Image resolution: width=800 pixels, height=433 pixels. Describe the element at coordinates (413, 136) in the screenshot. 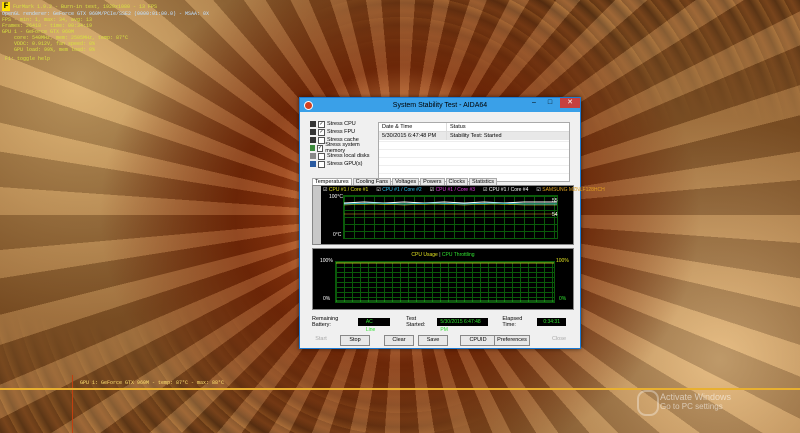

I see `log-date: 5/30/2015 6:47:48 PM` at that location.